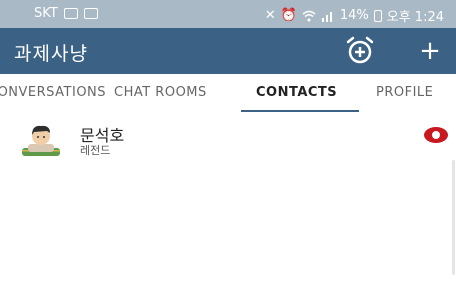 This screenshot has height=281, width=456. I want to click on mute-icon: ✕, so click(270, 15).